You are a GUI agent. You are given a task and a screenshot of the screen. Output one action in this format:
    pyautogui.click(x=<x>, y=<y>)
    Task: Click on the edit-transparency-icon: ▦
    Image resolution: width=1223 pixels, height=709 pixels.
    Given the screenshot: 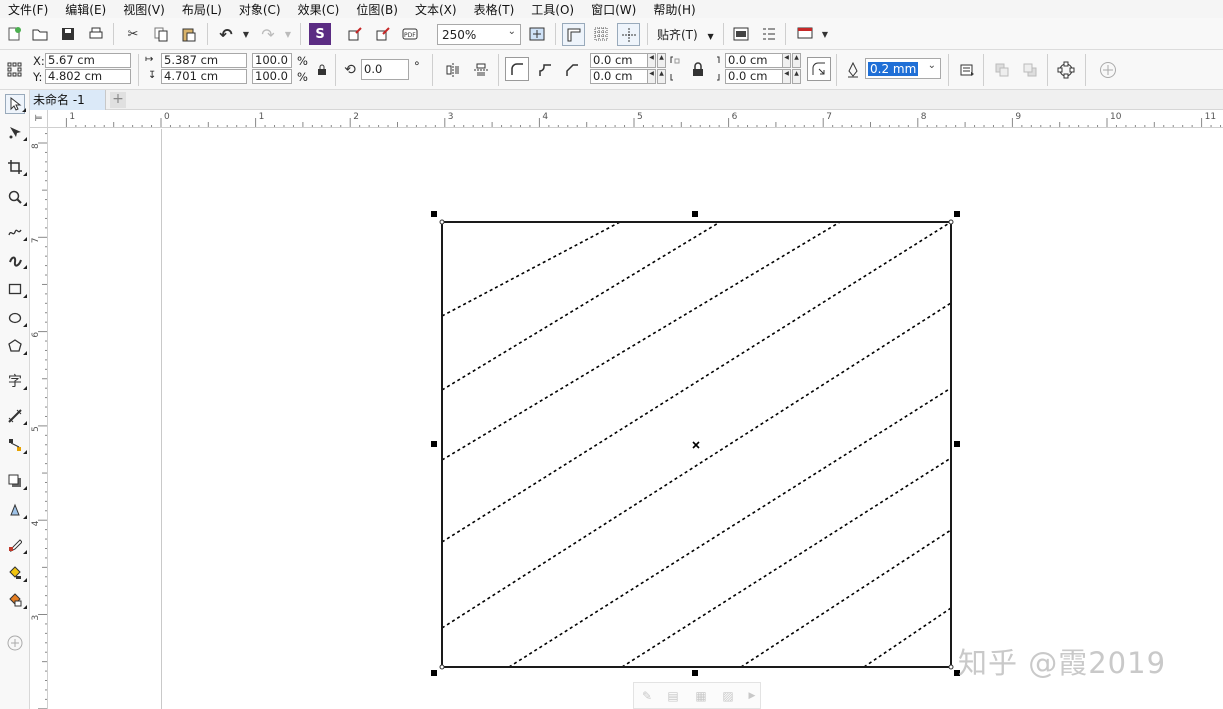 What is the action you would take?
    pyautogui.click(x=701, y=696)
    